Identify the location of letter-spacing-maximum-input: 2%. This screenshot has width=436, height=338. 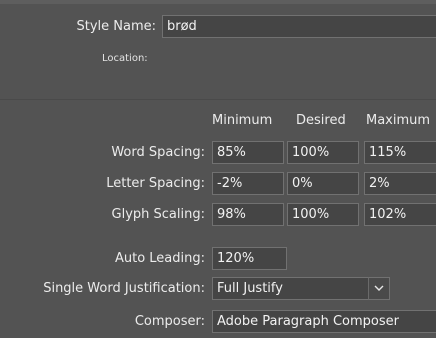
(400, 183).